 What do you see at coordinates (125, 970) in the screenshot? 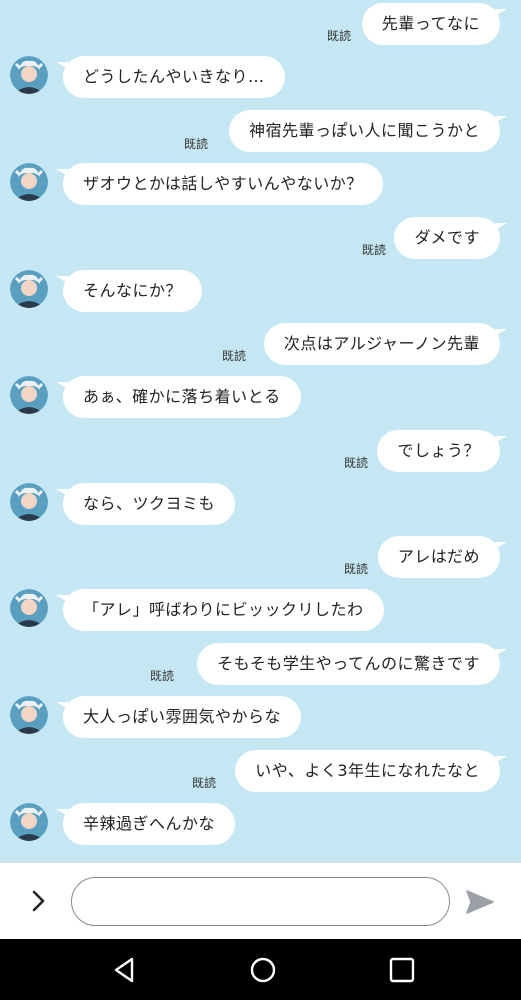
I see `back-icon` at bounding box center [125, 970].